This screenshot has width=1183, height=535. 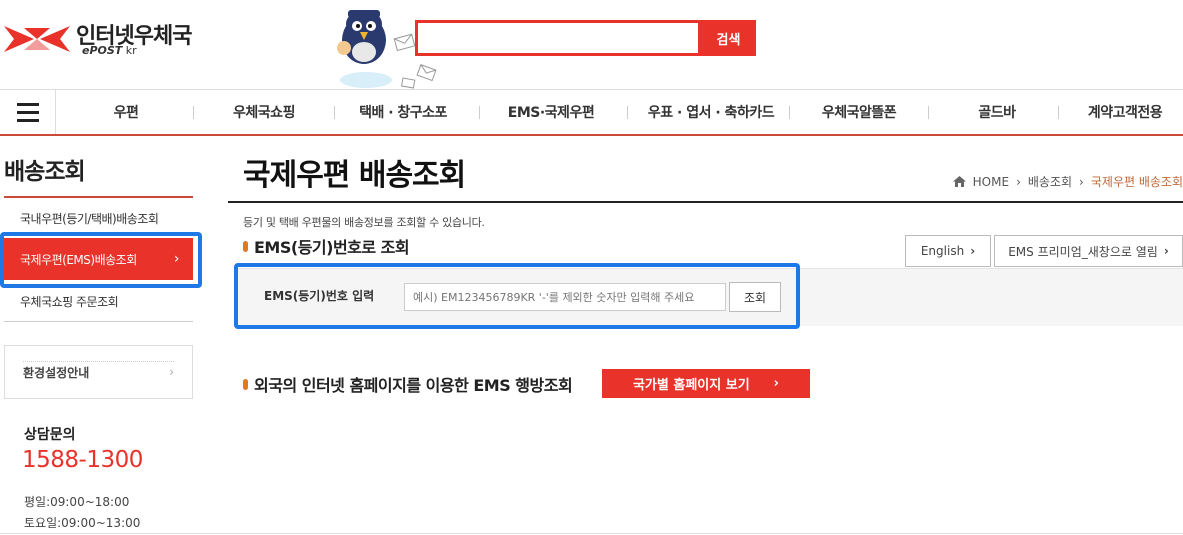 I want to click on search-button: 검색, so click(x=728, y=38).